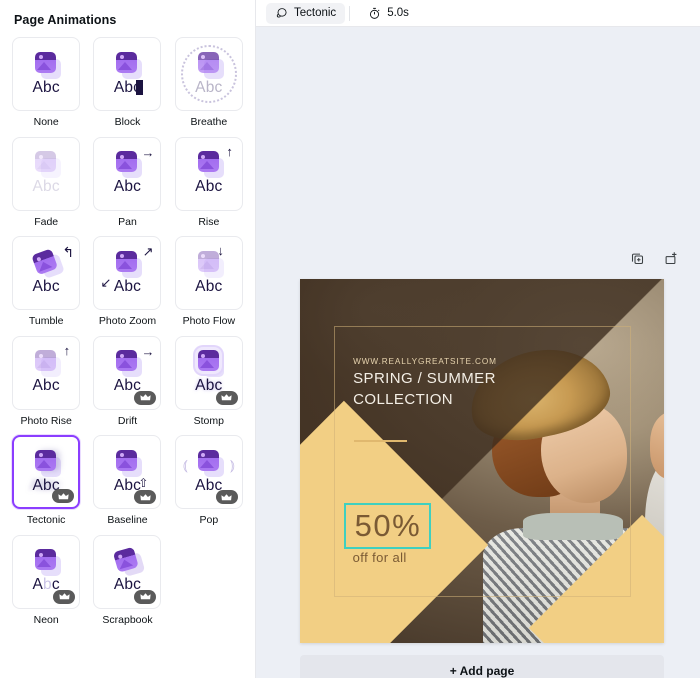 The width and height of the screenshot is (700, 678). I want to click on animation-label: Photo Rise, so click(46, 420).